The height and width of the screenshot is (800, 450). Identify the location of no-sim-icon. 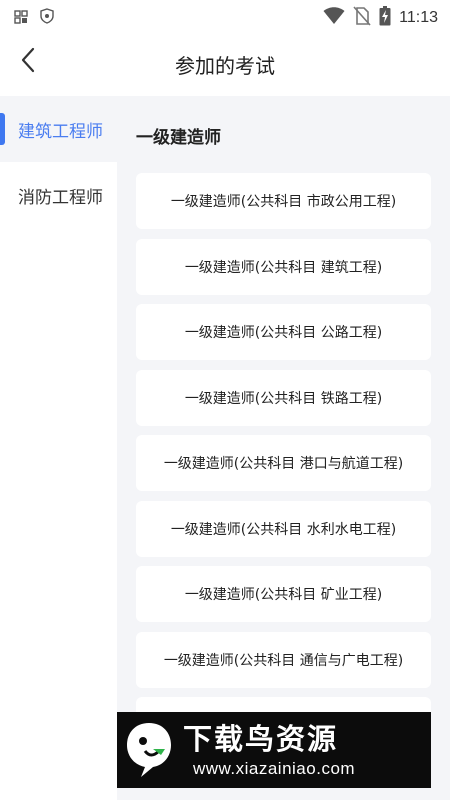
(362, 18).